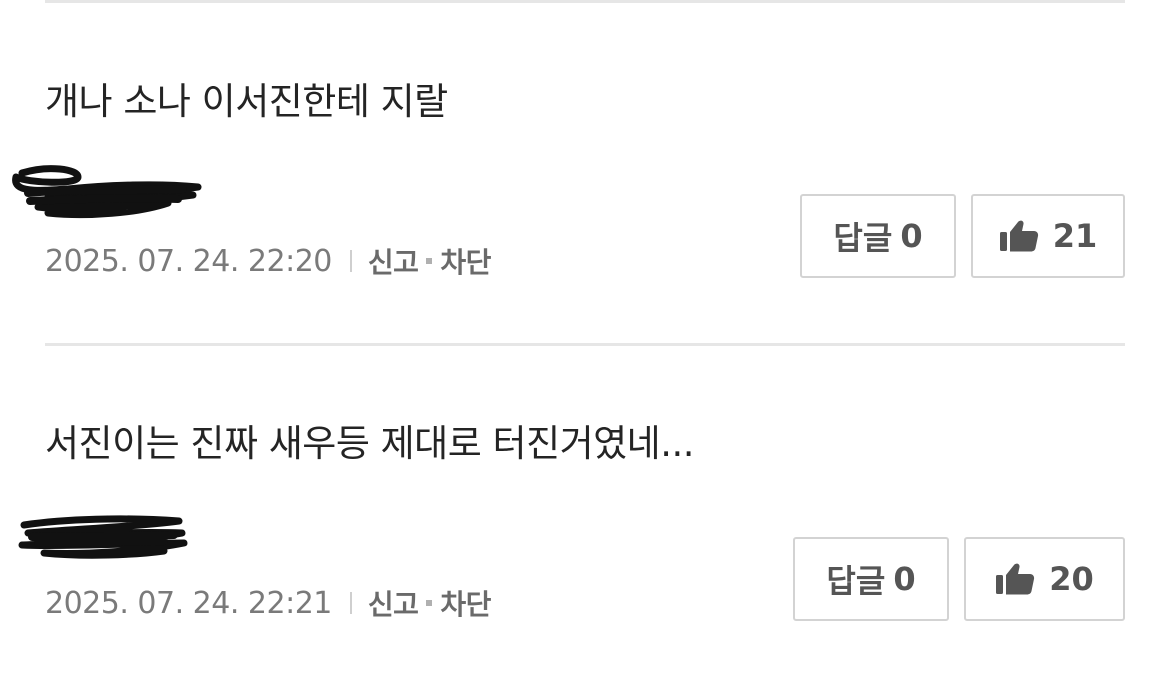 The width and height of the screenshot is (1170, 680). Describe the element at coordinates (246, 101) in the screenshot. I see `comment-text: 개나 소나 이서진한테 지랄` at that location.